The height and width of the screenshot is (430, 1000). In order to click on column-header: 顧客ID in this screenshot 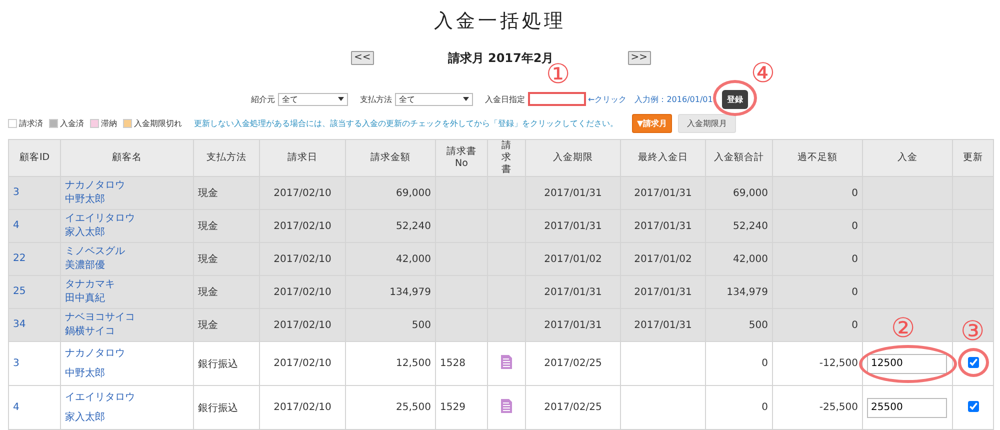, I will do `click(34, 157)`.